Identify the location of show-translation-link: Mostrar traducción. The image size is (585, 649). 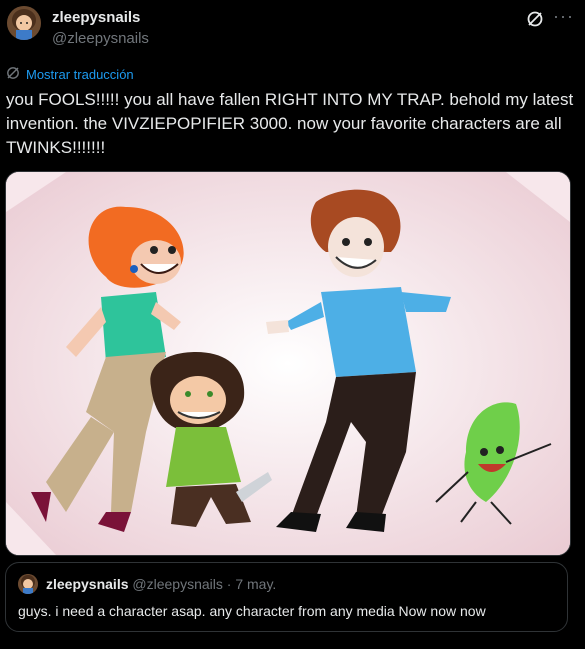
(70, 74).